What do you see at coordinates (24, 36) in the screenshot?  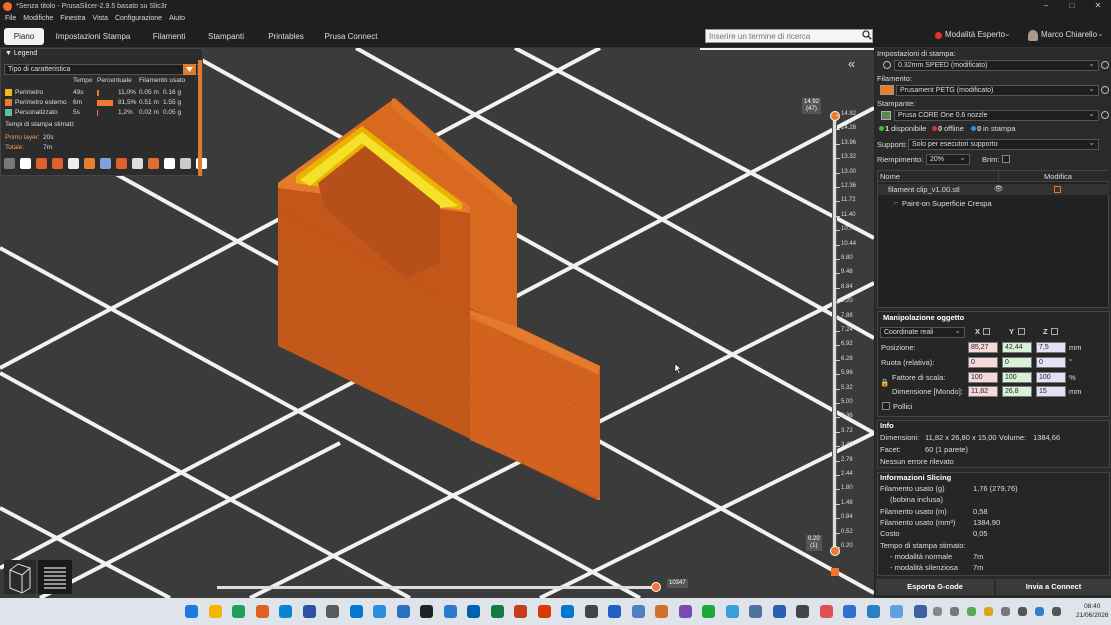 I see `tab-piano: Piano` at bounding box center [24, 36].